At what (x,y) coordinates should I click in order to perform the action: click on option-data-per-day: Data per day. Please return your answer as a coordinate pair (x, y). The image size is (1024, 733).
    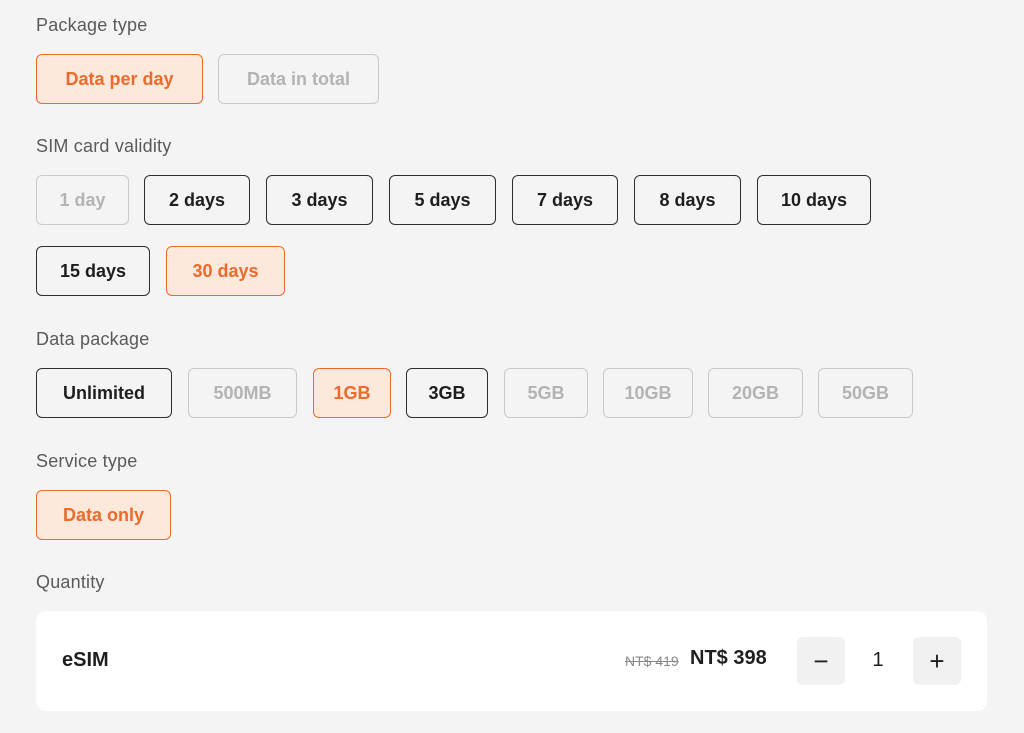
    Looking at the image, I should click on (119, 79).